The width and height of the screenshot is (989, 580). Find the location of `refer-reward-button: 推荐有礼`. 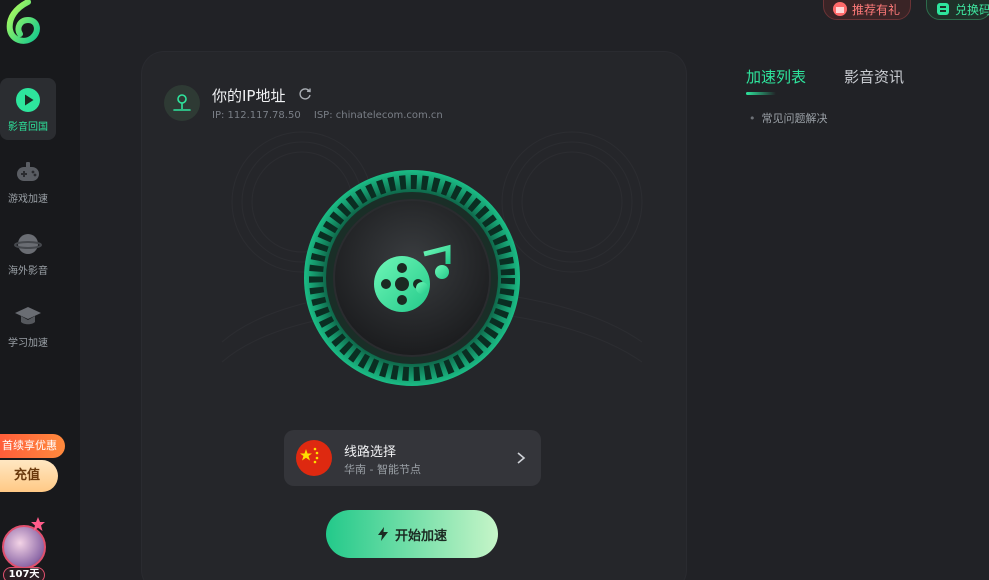

refer-reward-button: 推荐有礼 is located at coordinates (867, 10).